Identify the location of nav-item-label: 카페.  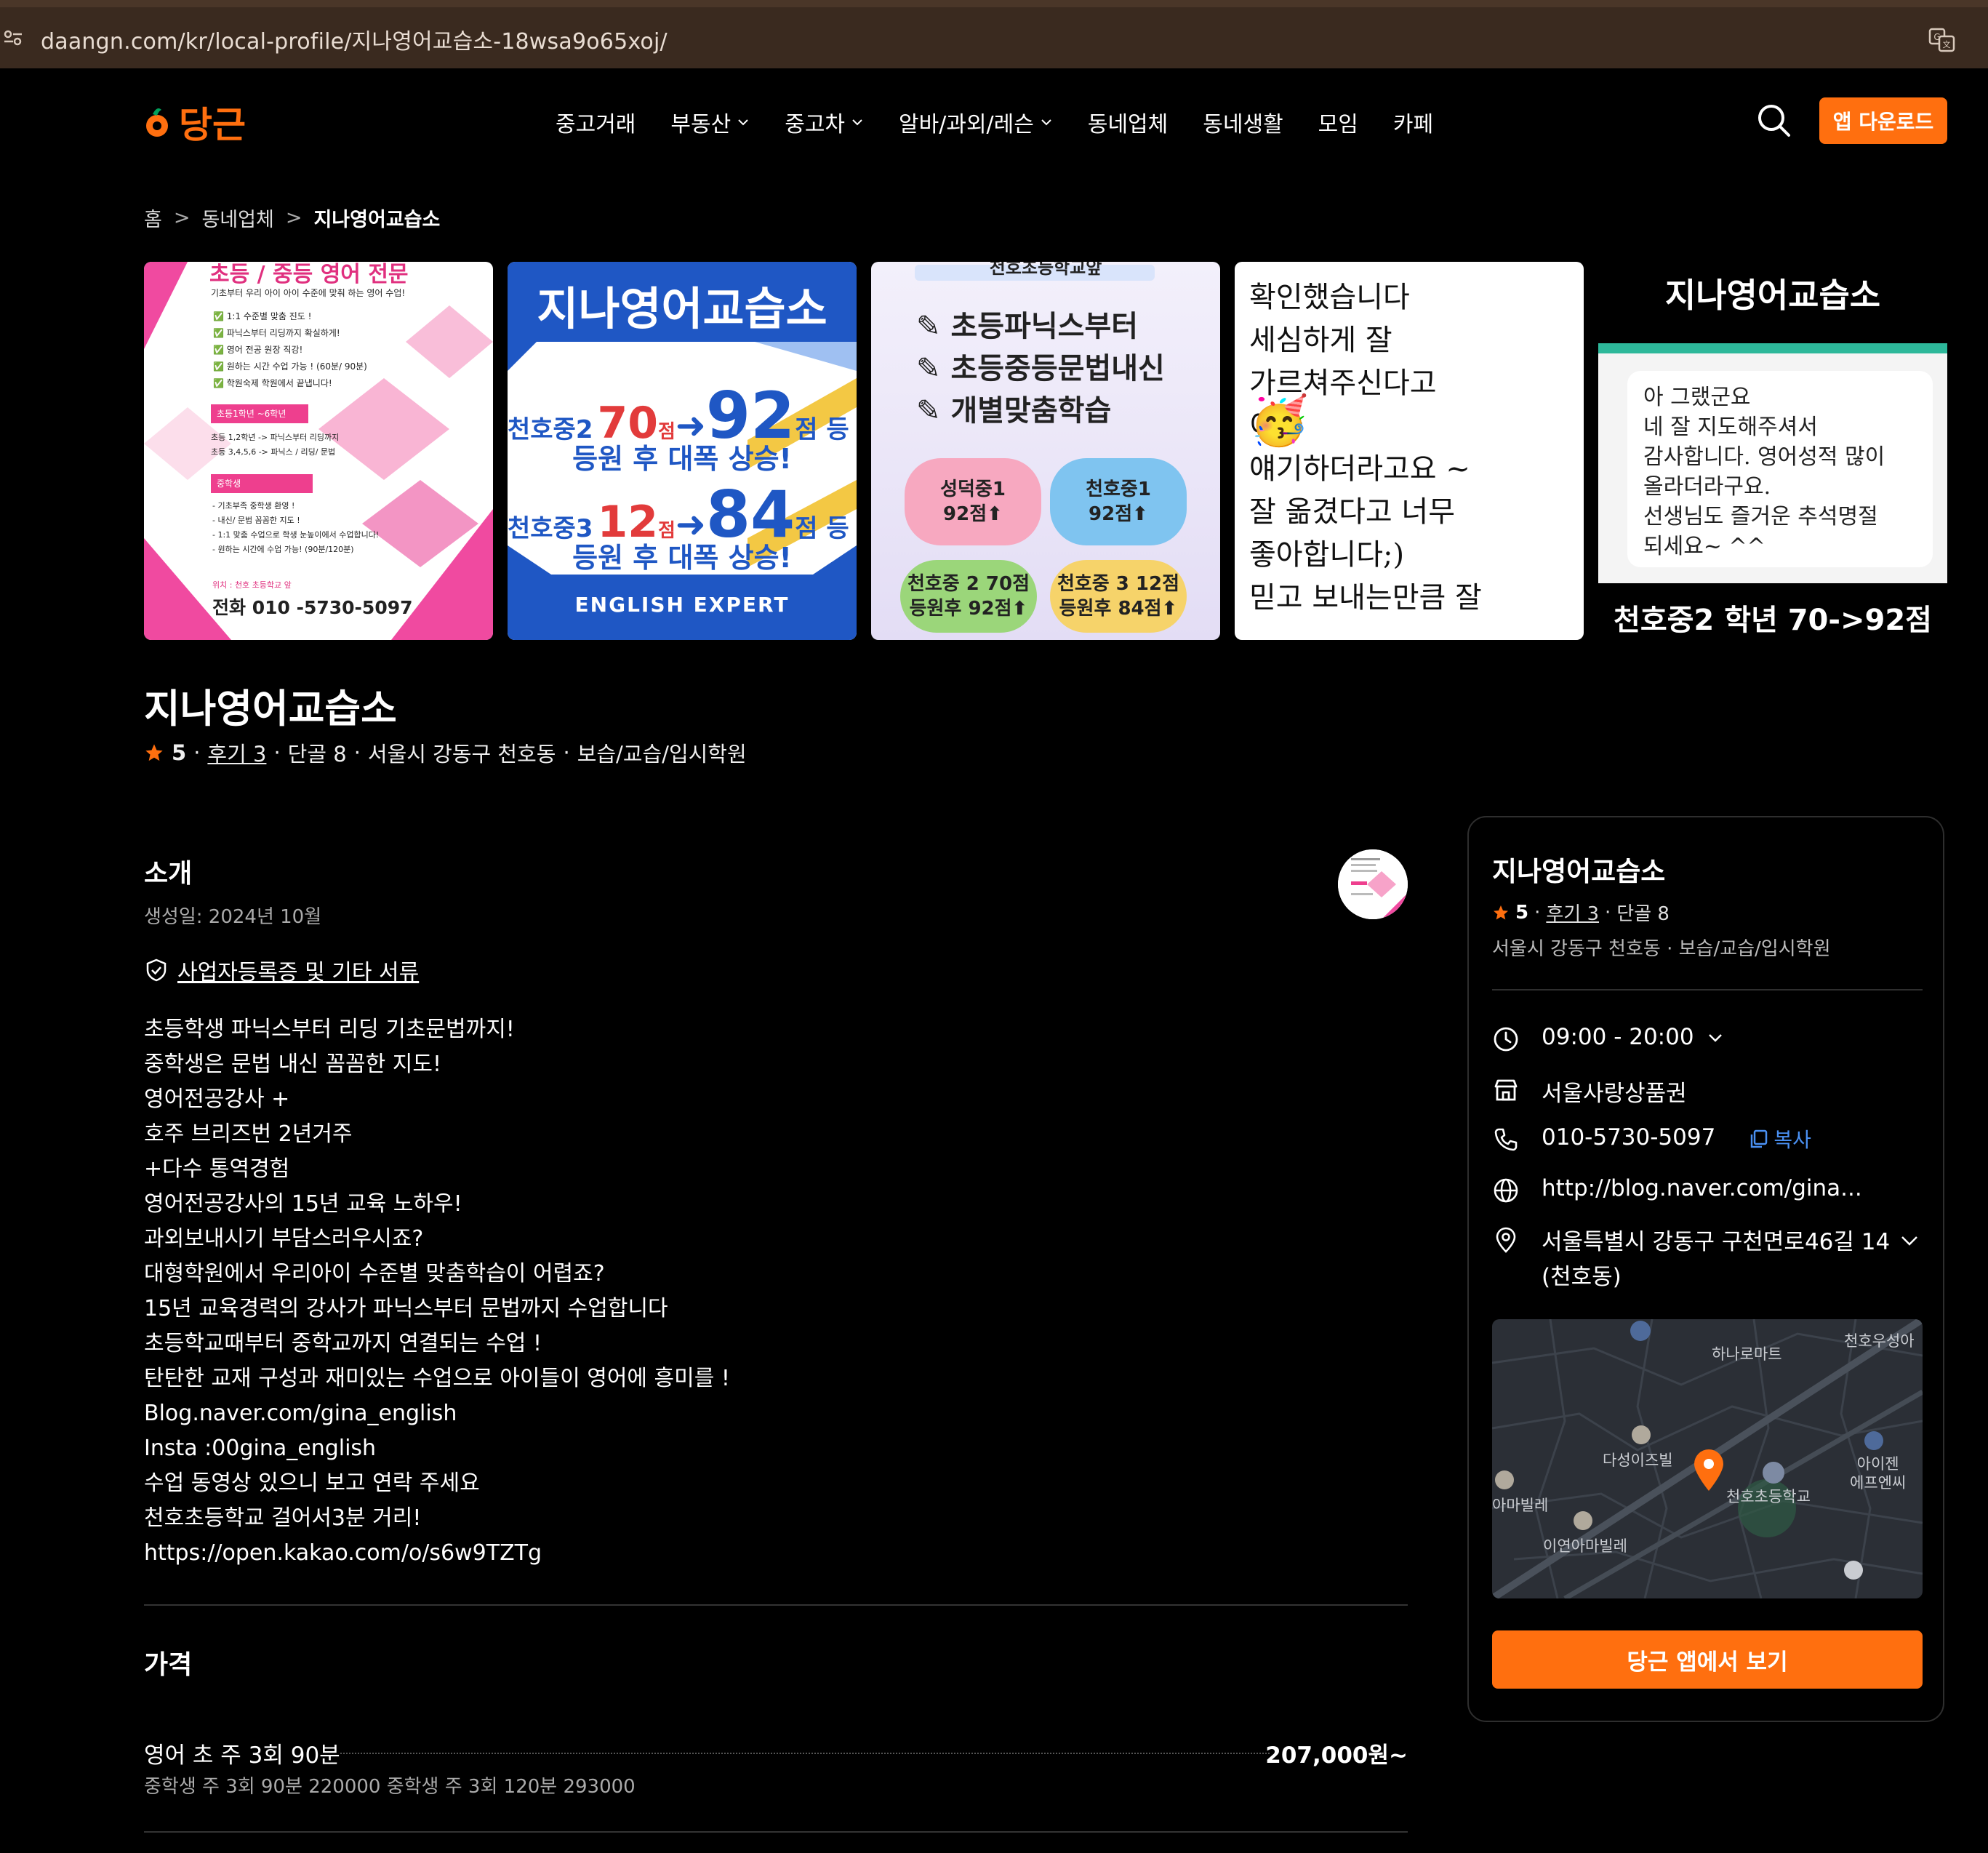
(1413, 125).